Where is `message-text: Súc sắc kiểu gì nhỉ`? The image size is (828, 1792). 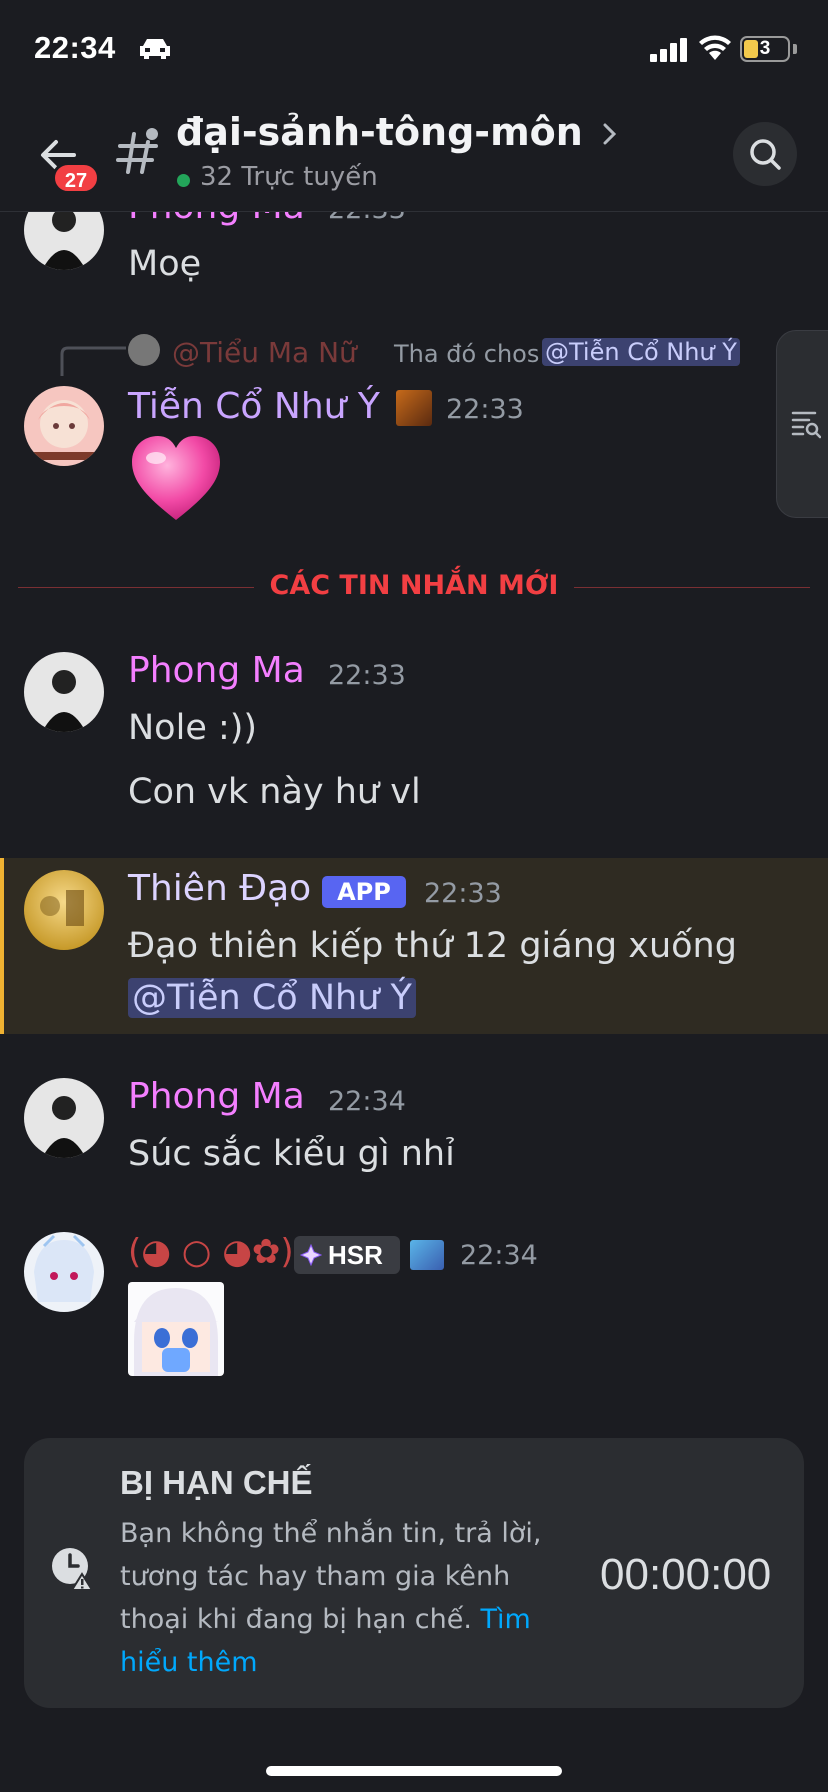
message-text: Súc sắc kiểu gì nhỉ is located at coordinates (291, 1154).